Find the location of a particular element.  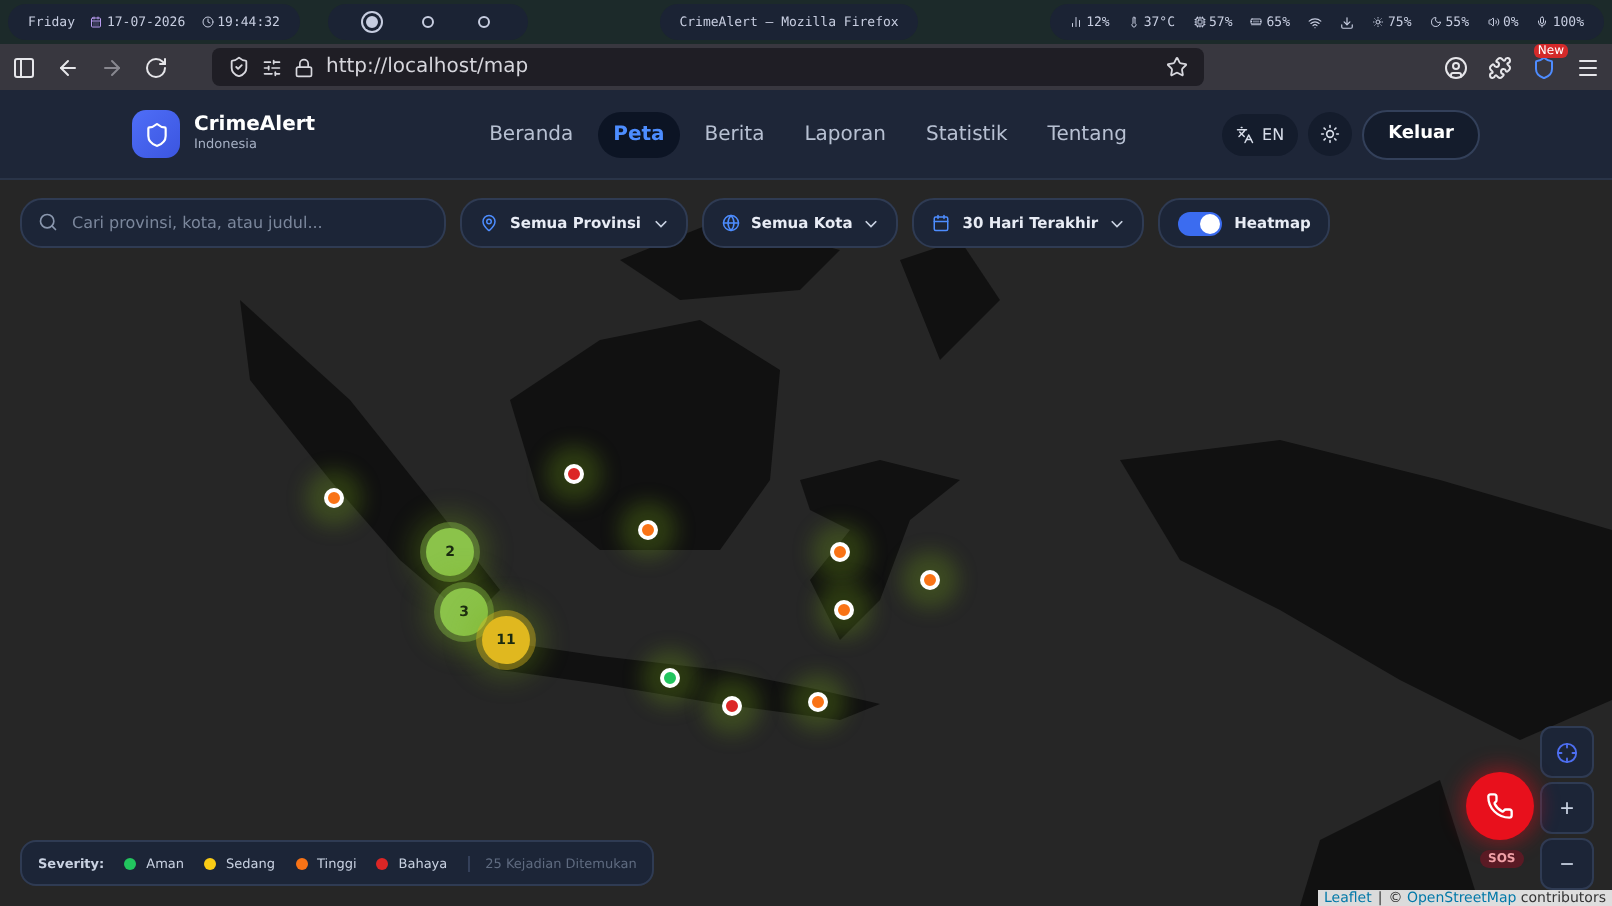

extensions-icon is located at coordinates (1500, 67).